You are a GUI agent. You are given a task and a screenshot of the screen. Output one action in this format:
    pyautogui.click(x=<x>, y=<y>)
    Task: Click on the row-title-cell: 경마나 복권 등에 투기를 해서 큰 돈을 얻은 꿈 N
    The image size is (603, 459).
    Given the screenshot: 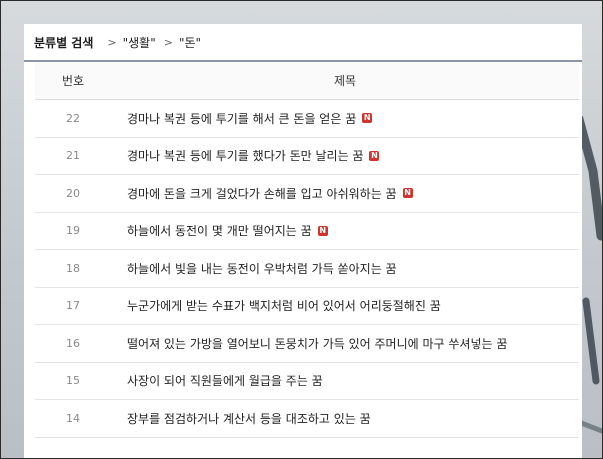 What is the action you would take?
    pyautogui.click(x=242, y=118)
    